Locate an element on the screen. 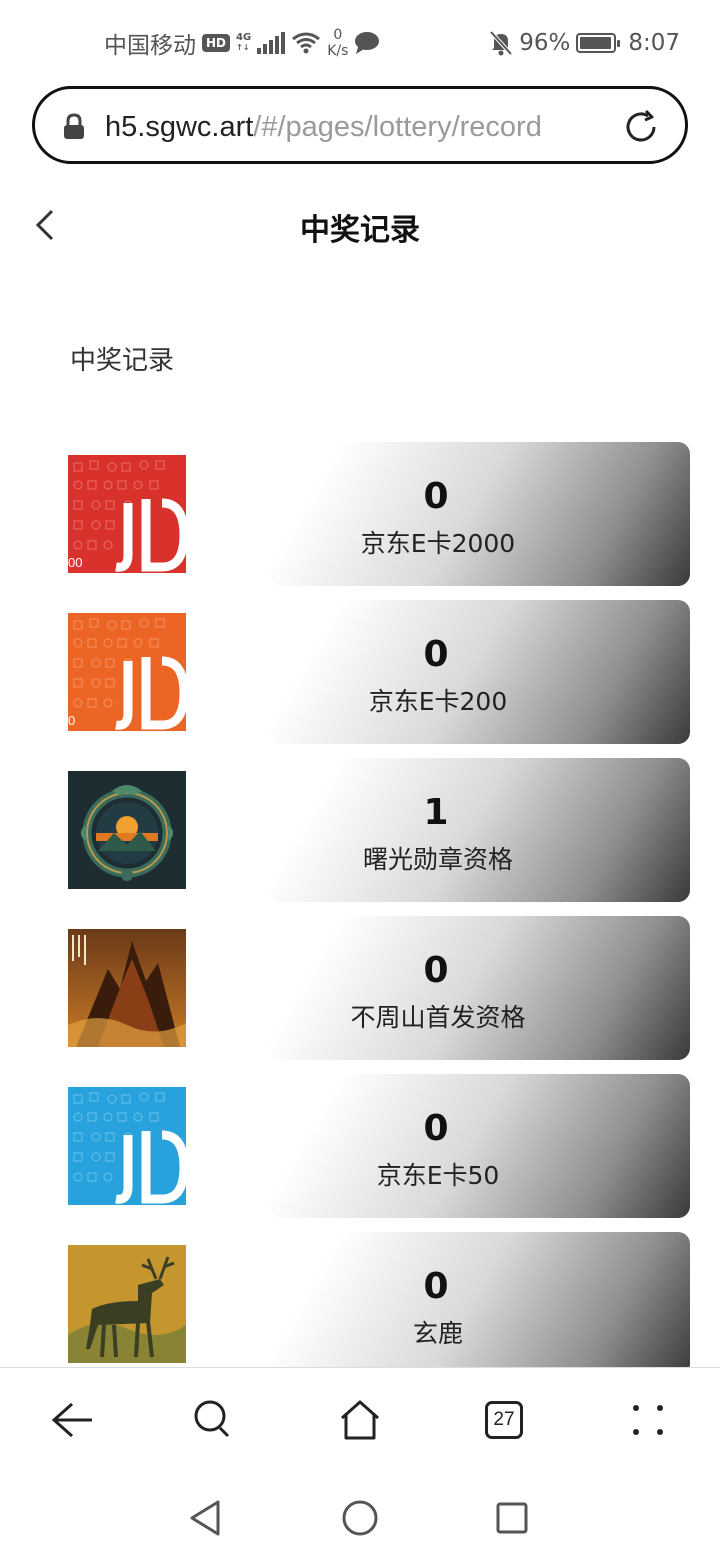 This screenshot has height=1560, width=720. record-item: 1 曙光勋章资格 is located at coordinates (360, 830).